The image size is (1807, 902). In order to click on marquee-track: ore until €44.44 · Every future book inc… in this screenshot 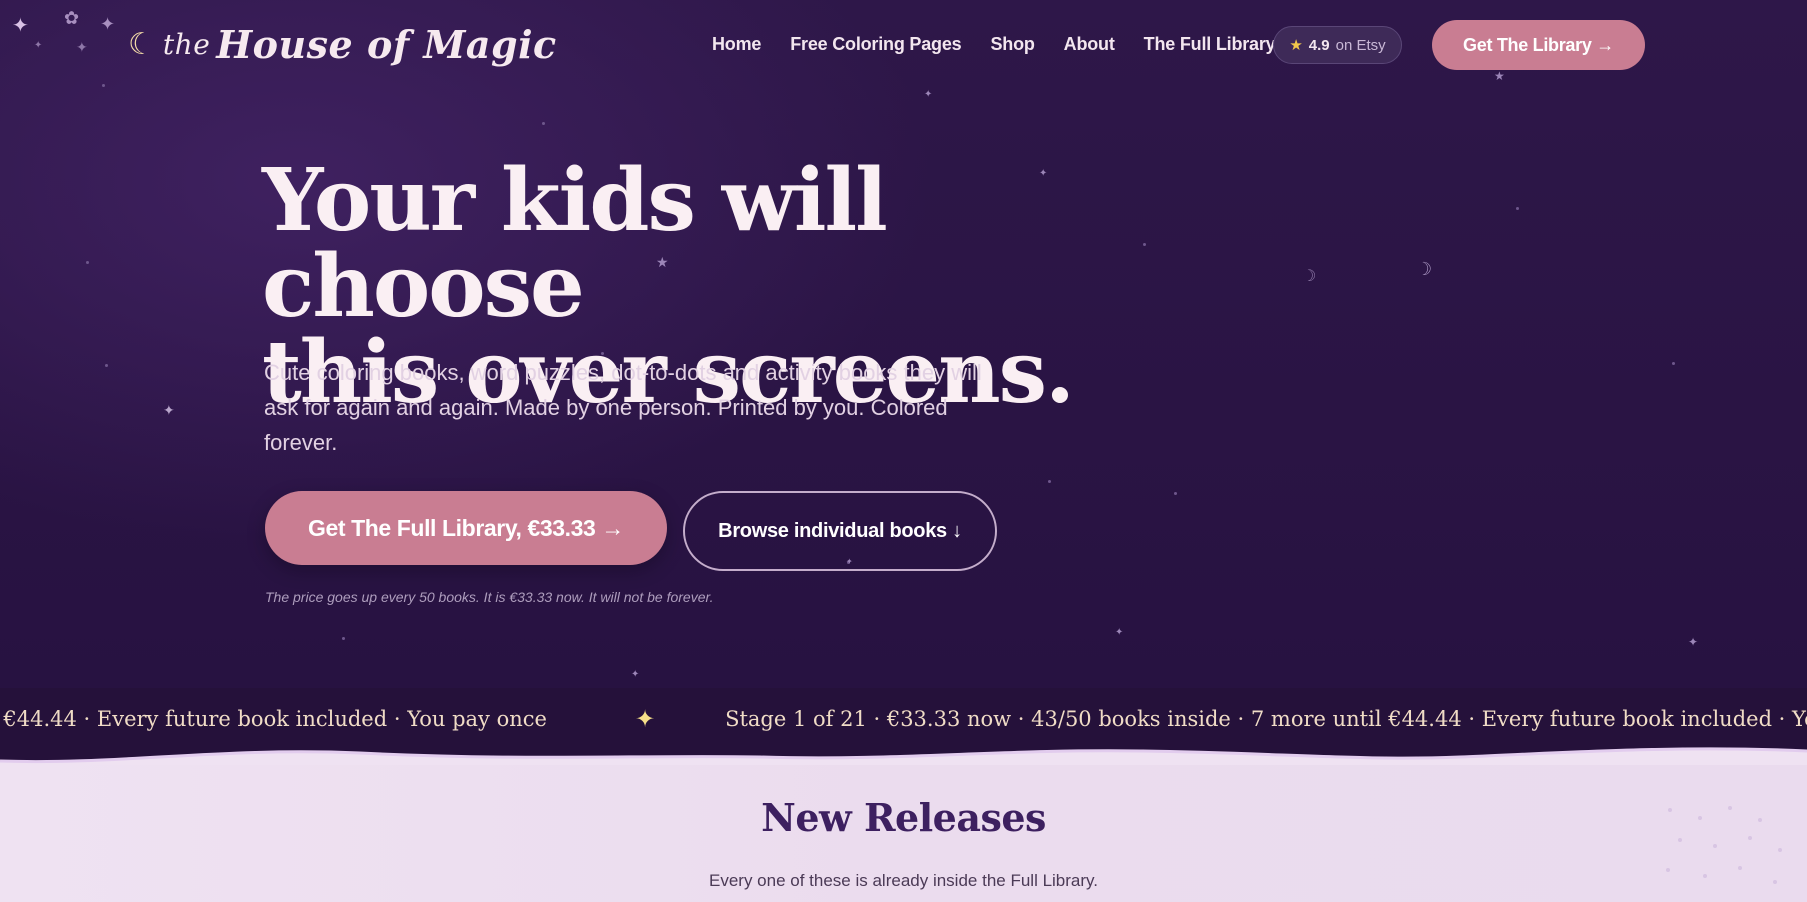, I will do `click(903, 719)`.